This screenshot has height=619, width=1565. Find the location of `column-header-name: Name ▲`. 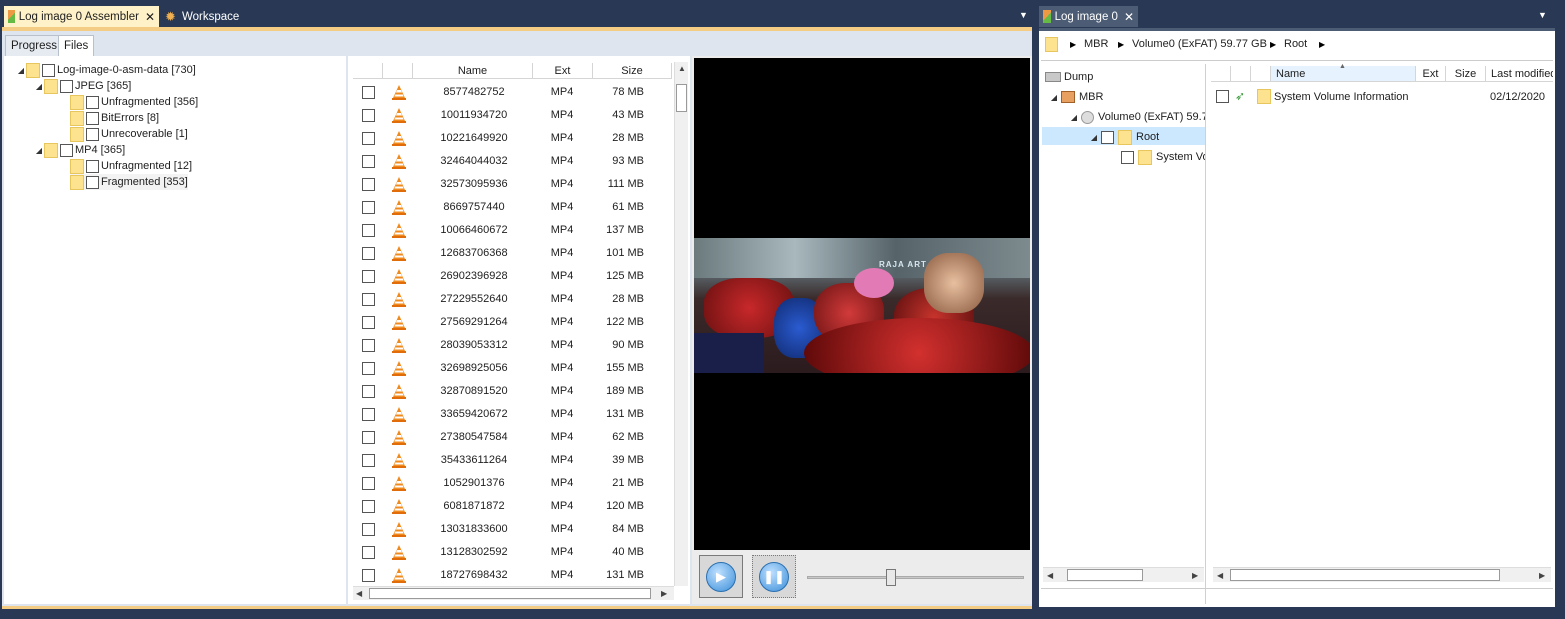

column-header-name: Name ▲ is located at coordinates (1343, 73).